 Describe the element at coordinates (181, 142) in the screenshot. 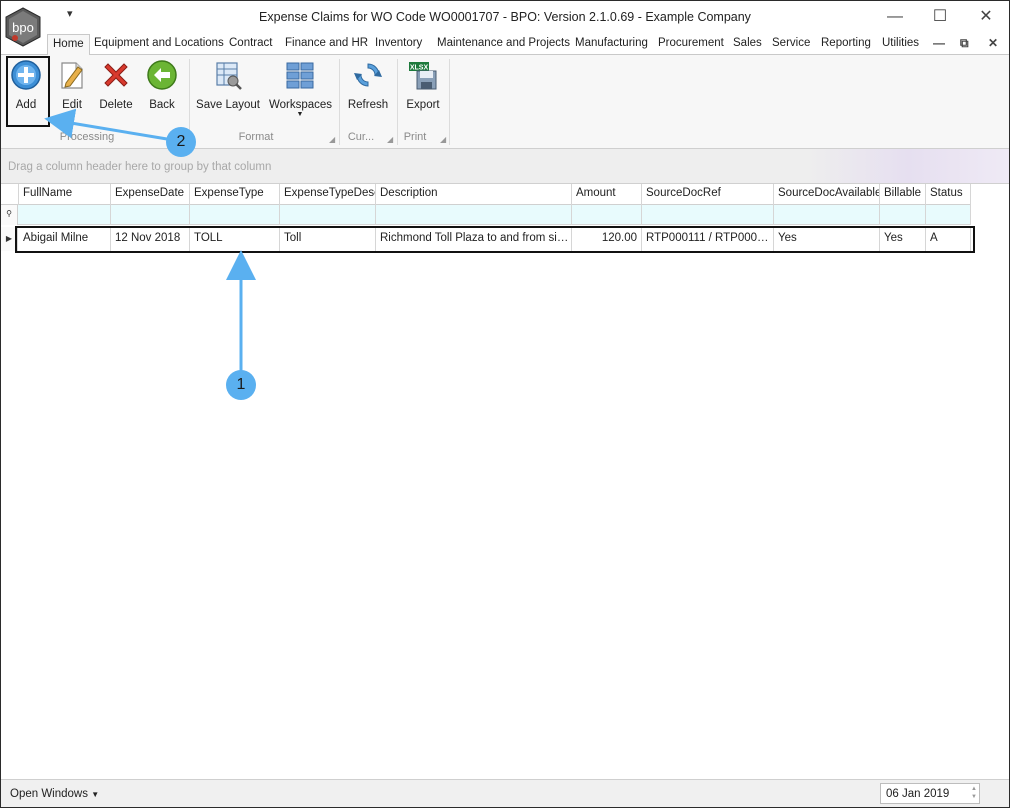

I see `callout-2: 2` at that location.